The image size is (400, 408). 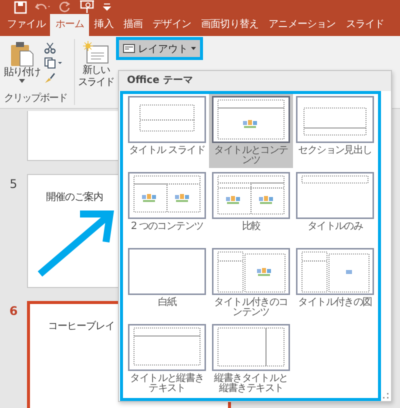 What do you see at coordinates (159, 48) in the screenshot?
I see `layout-button: レイアウト` at bounding box center [159, 48].